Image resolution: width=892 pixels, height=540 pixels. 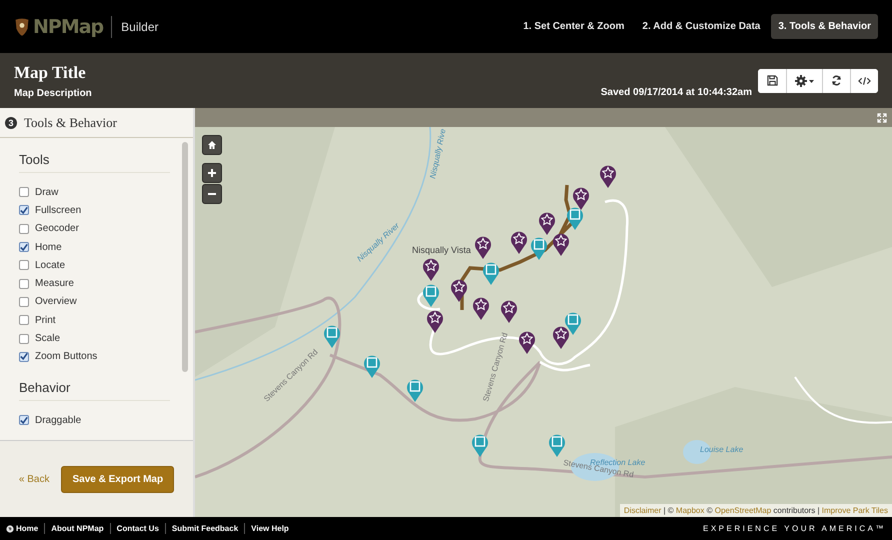 I want to click on panel-heading: Tools & Behavior, so click(x=70, y=122).